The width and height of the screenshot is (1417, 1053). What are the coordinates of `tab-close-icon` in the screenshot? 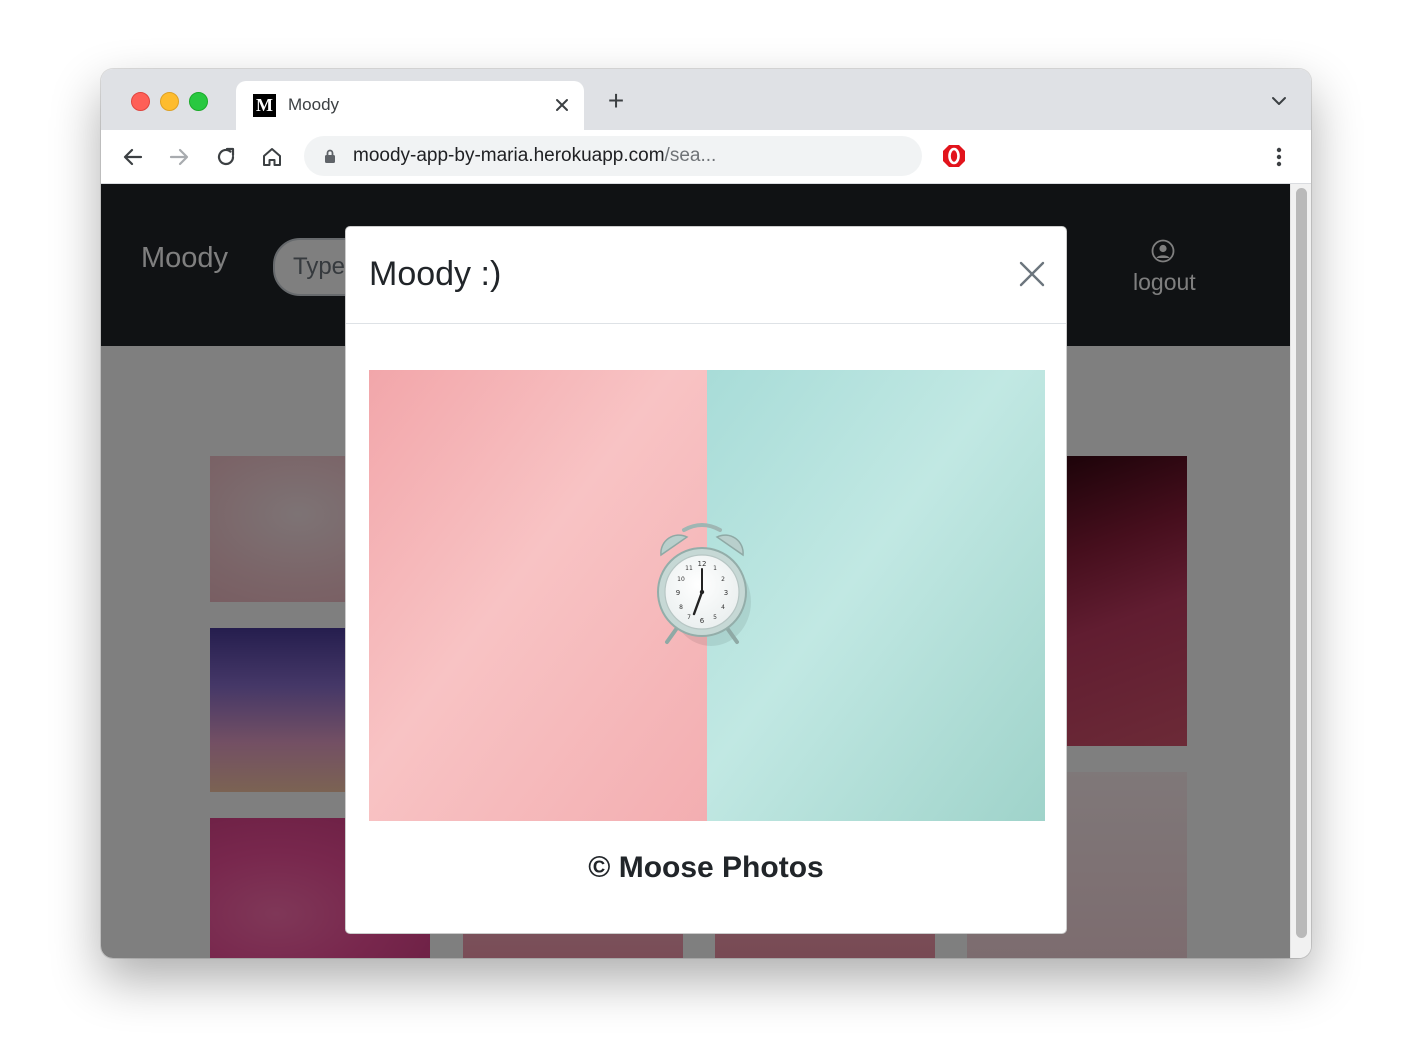 It's located at (562, 105).